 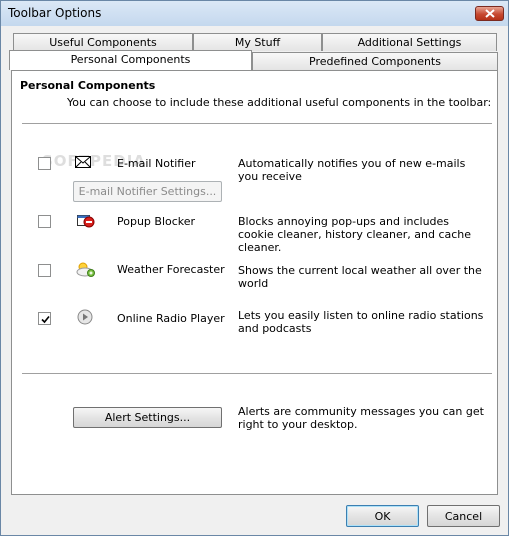 I want to click on popup-blocker-checkbox, so click(x=44, y=221).